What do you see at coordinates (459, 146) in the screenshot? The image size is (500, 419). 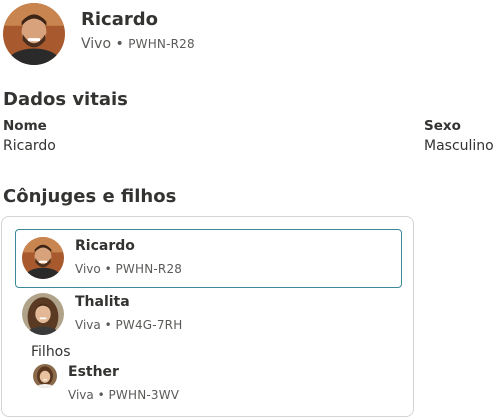 I see `sex-value: Masculino` at bounding box center [459, 146].